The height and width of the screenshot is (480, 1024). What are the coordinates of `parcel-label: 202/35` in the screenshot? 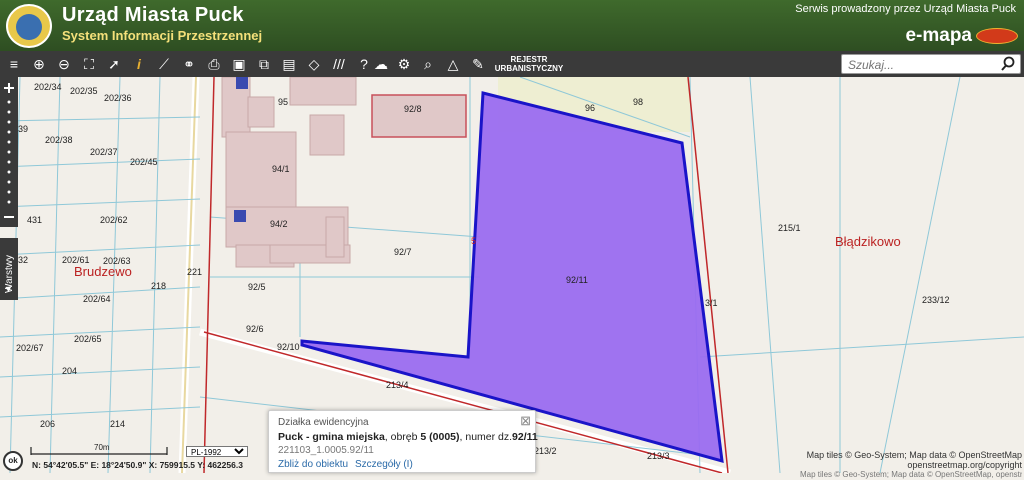 It's located at (84, 91).